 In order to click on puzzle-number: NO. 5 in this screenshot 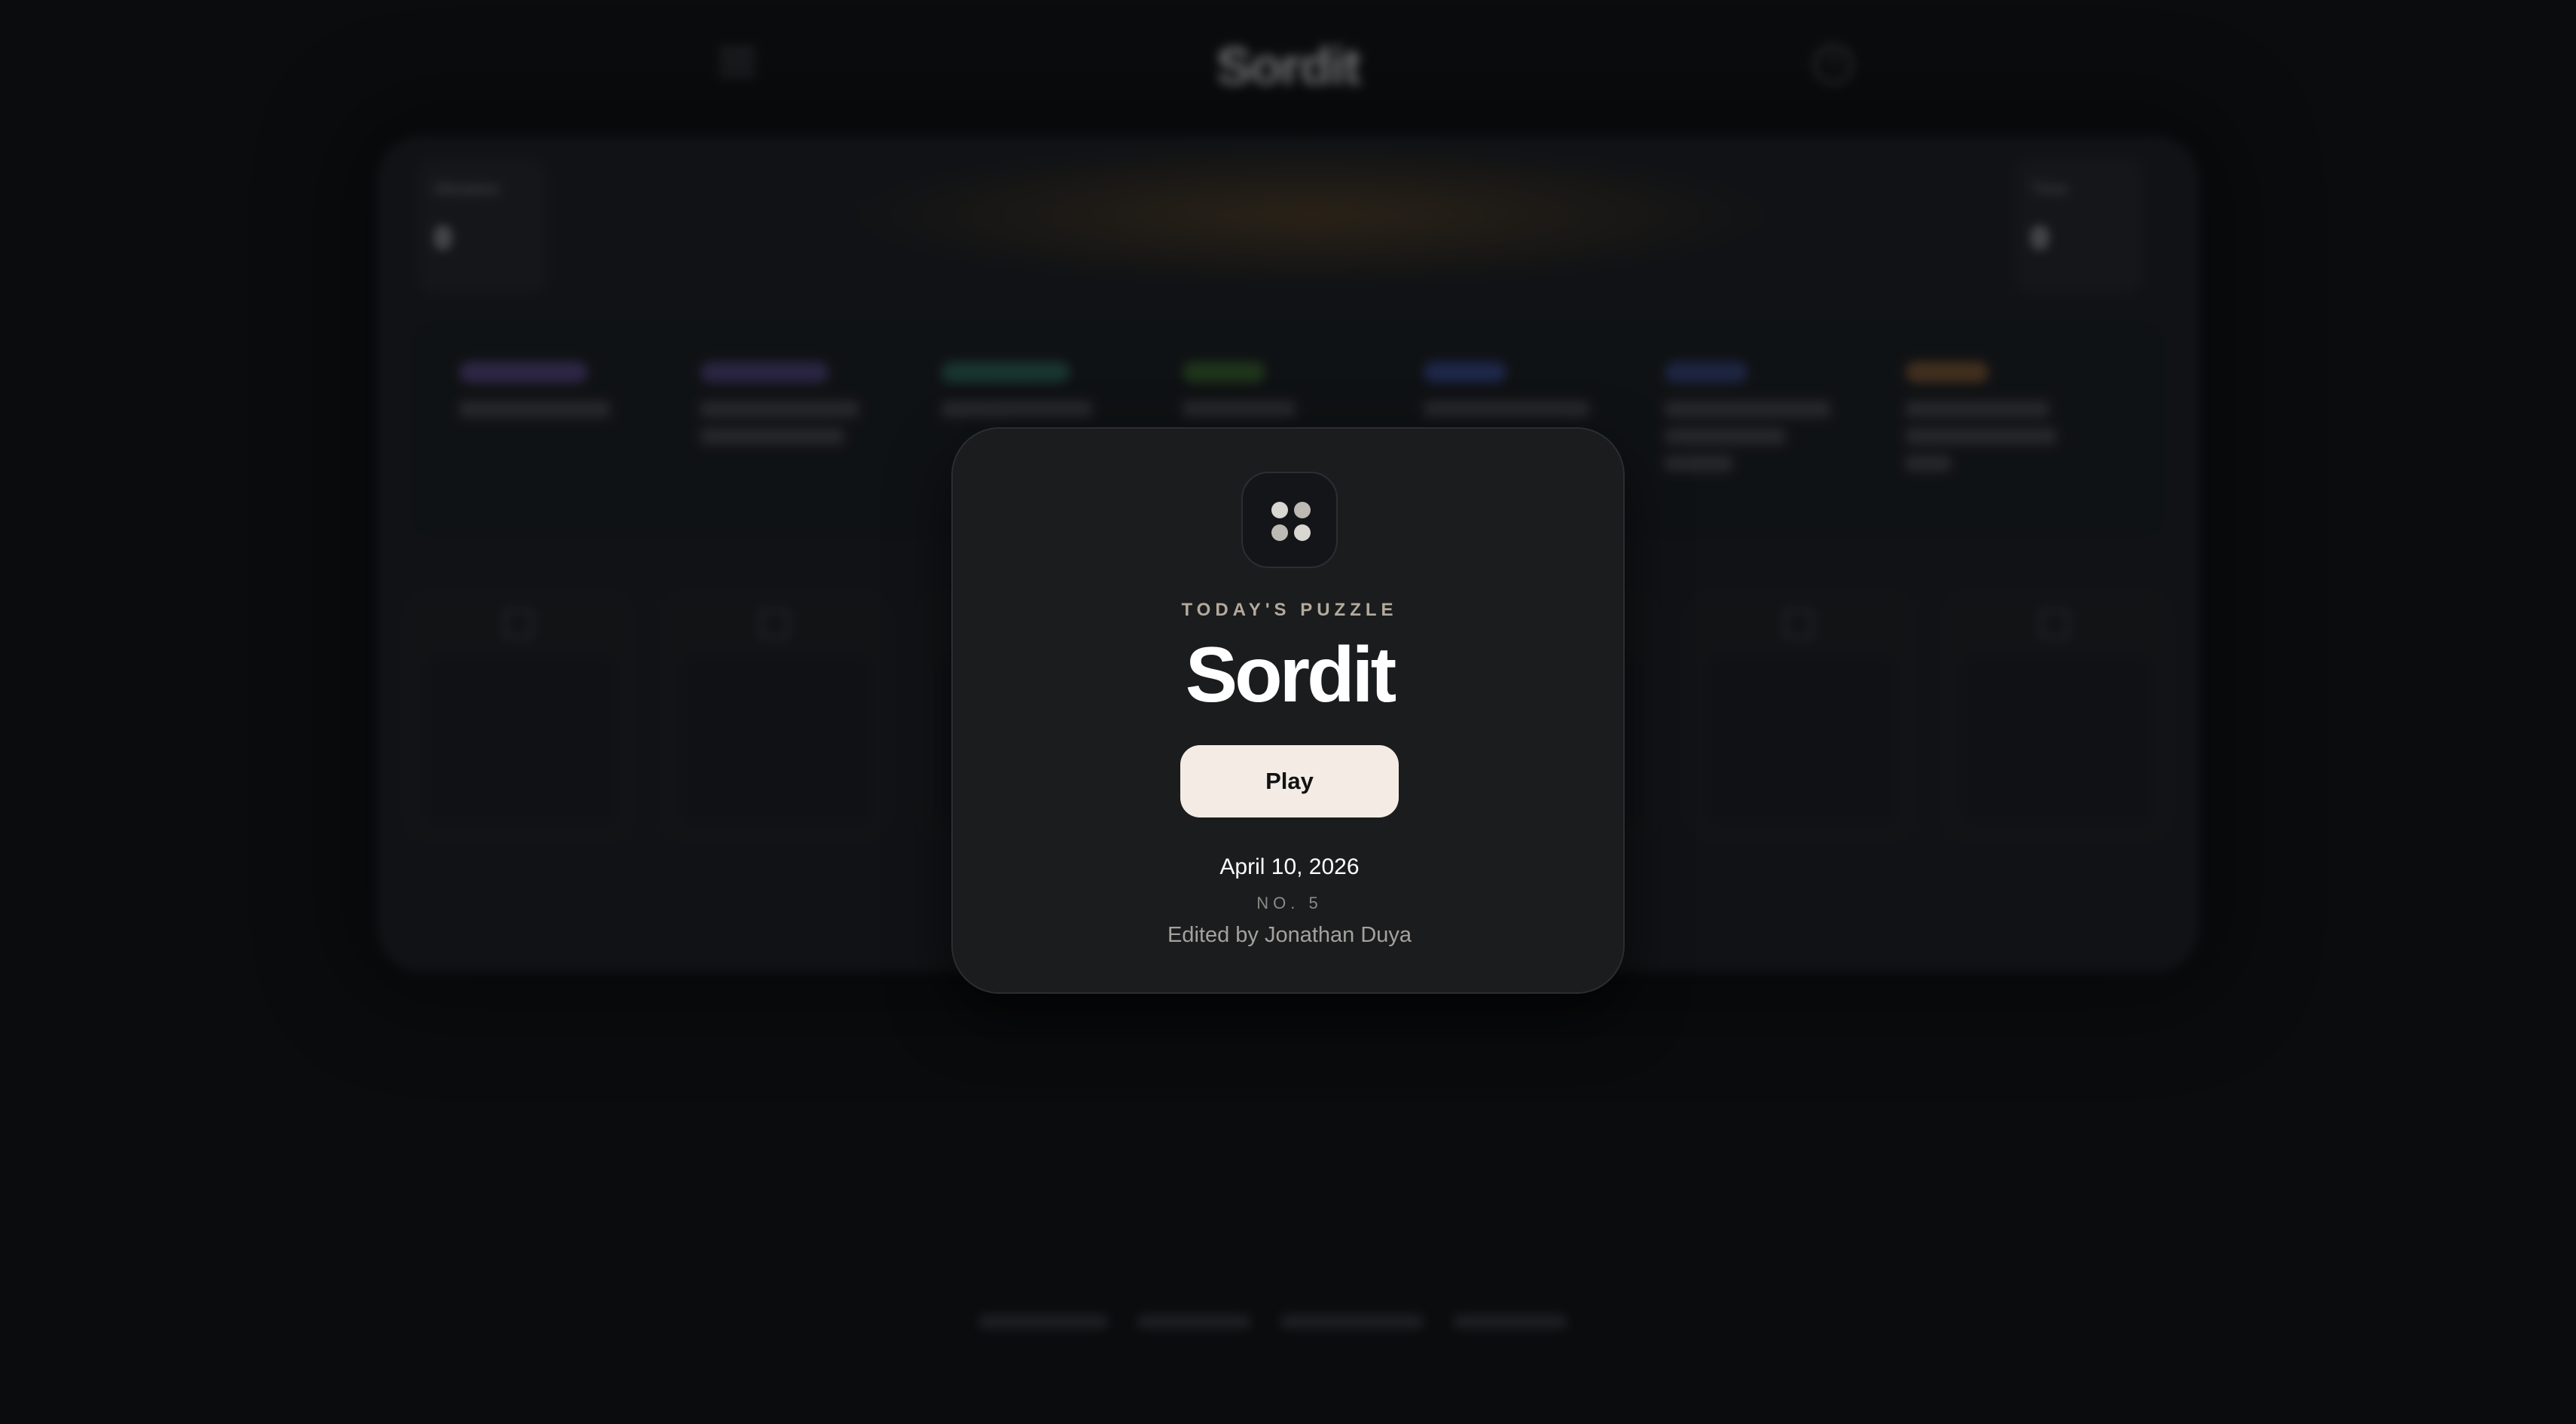, I will do `click(1290, 903)`.